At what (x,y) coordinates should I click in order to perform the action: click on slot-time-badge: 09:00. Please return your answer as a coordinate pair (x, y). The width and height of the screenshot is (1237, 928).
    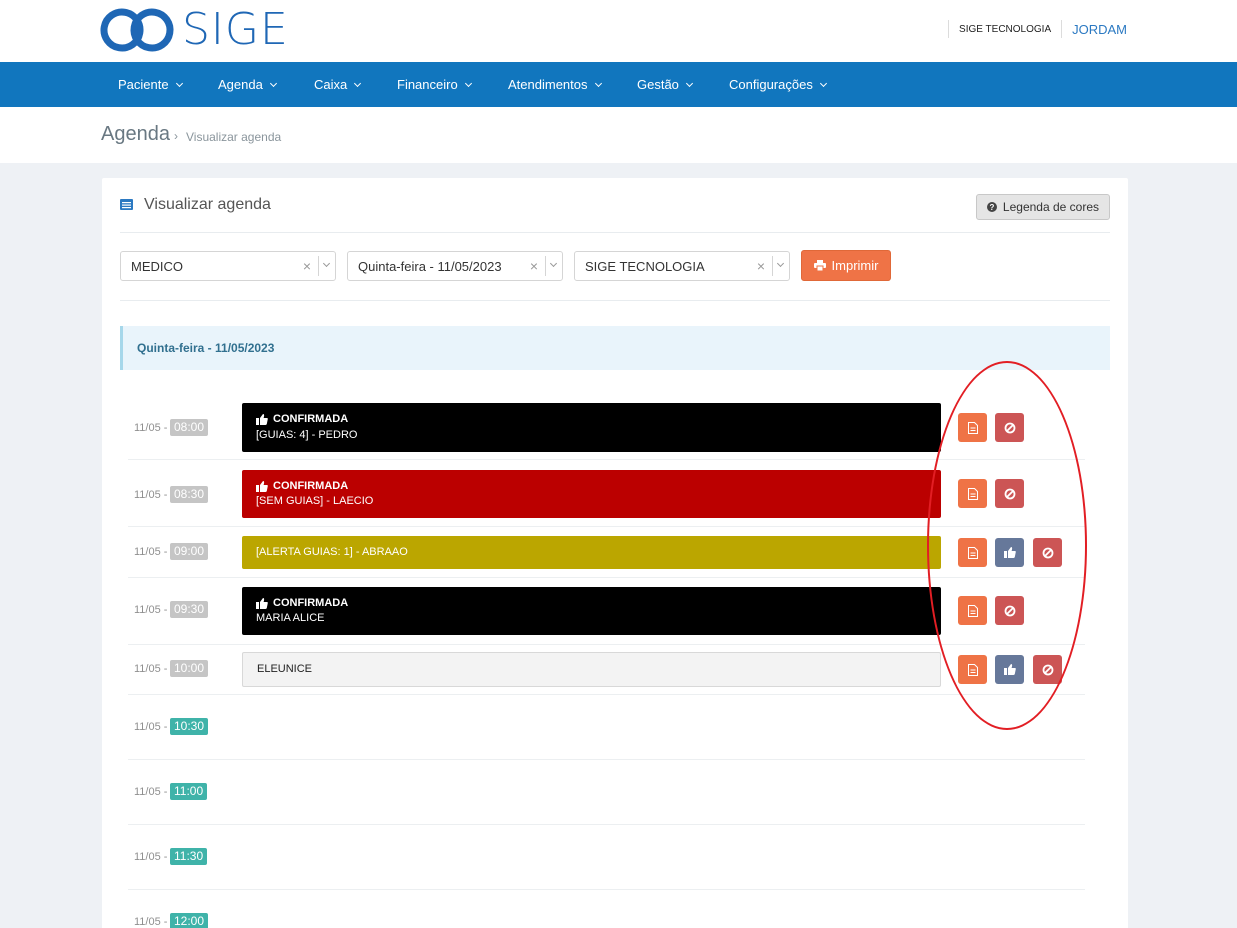
    Looking at the image, I should click on (189, 551).